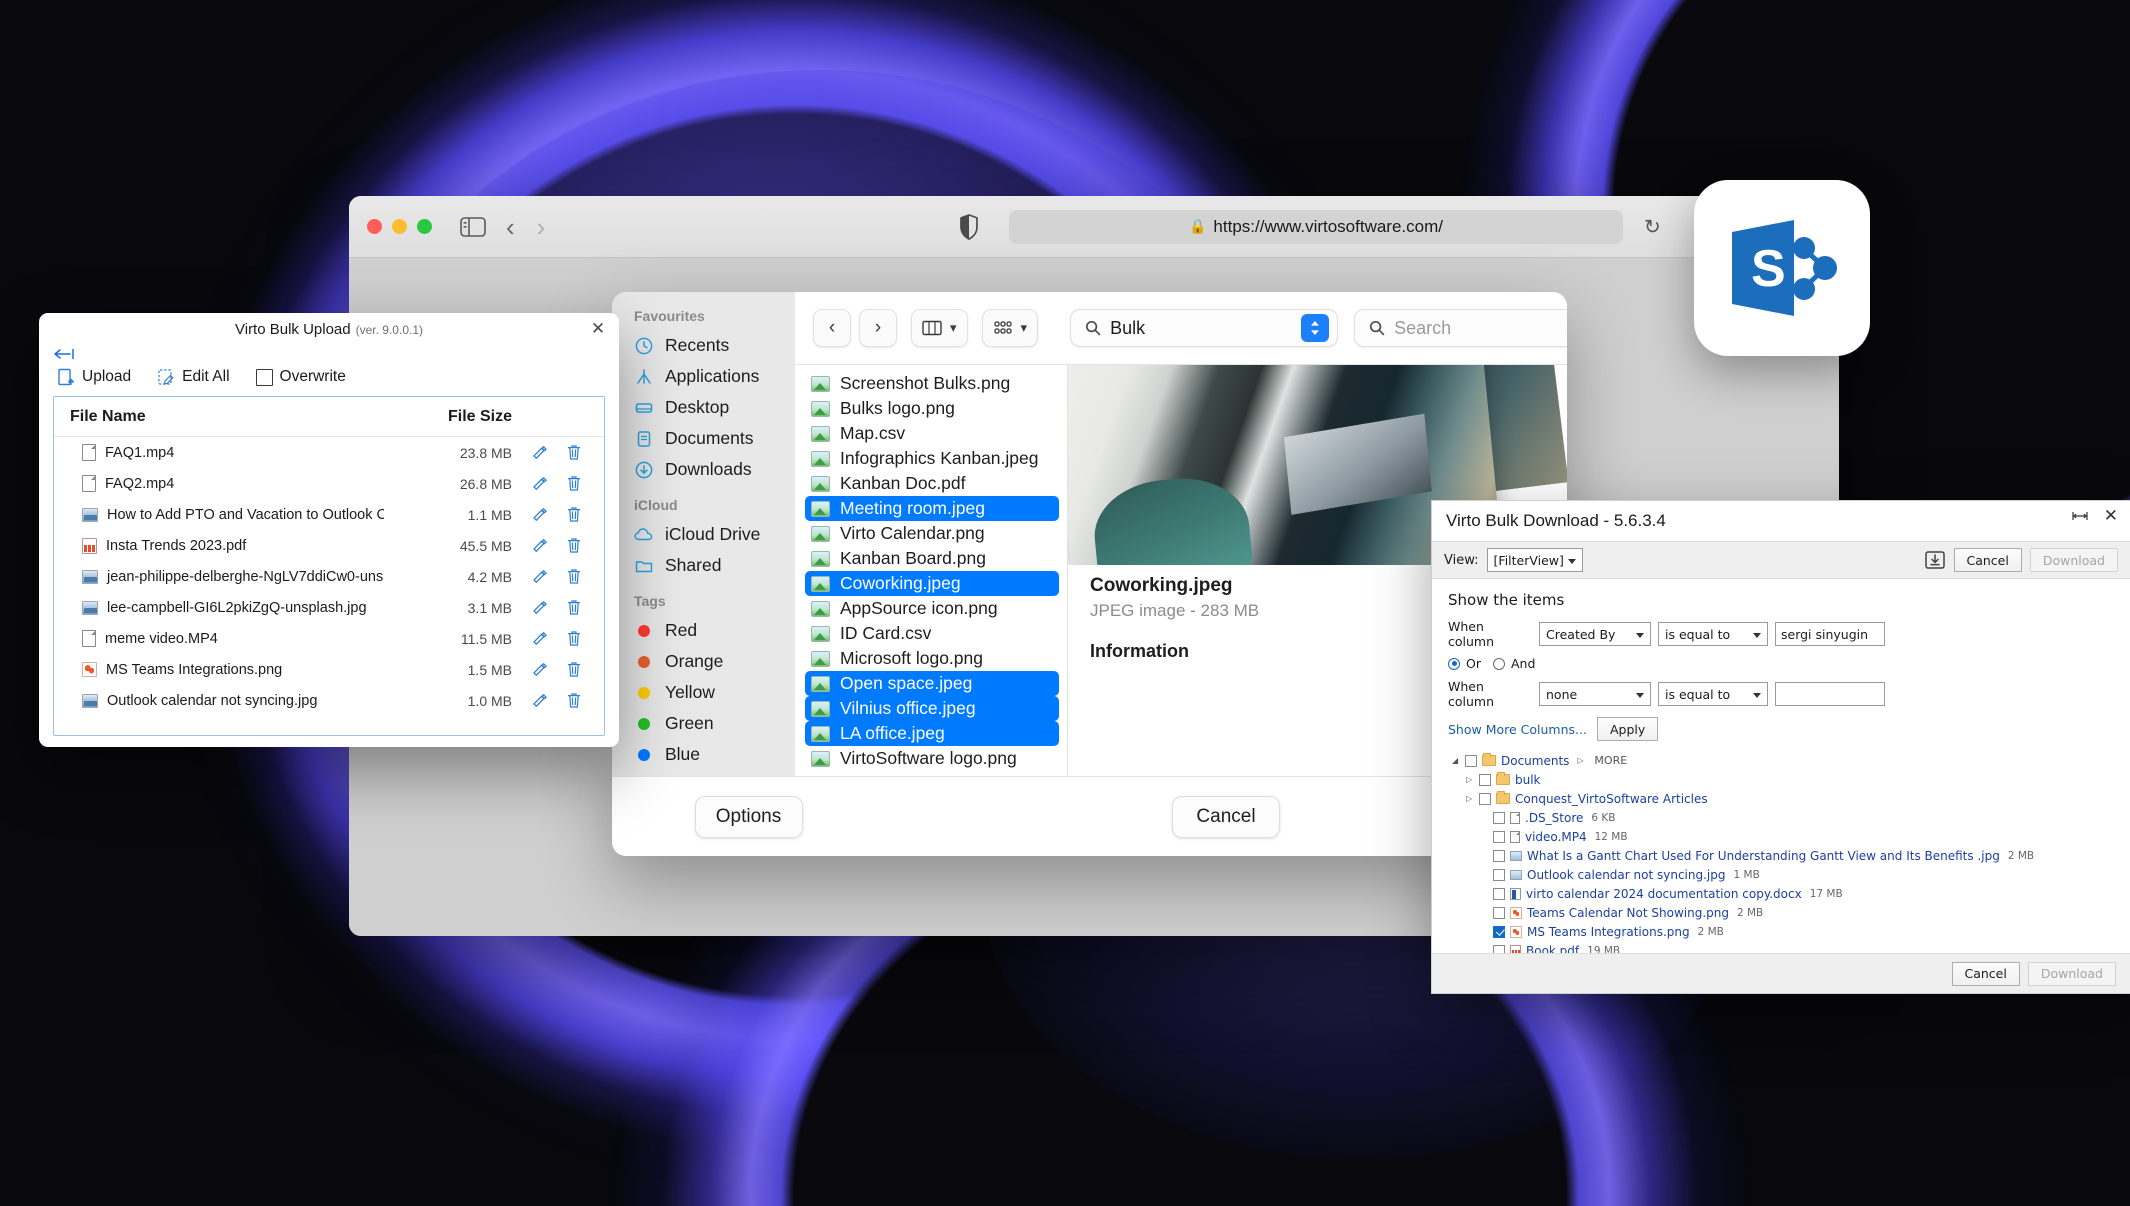  I want to click on finder-file-row: Map.csv, so click(931, 433).